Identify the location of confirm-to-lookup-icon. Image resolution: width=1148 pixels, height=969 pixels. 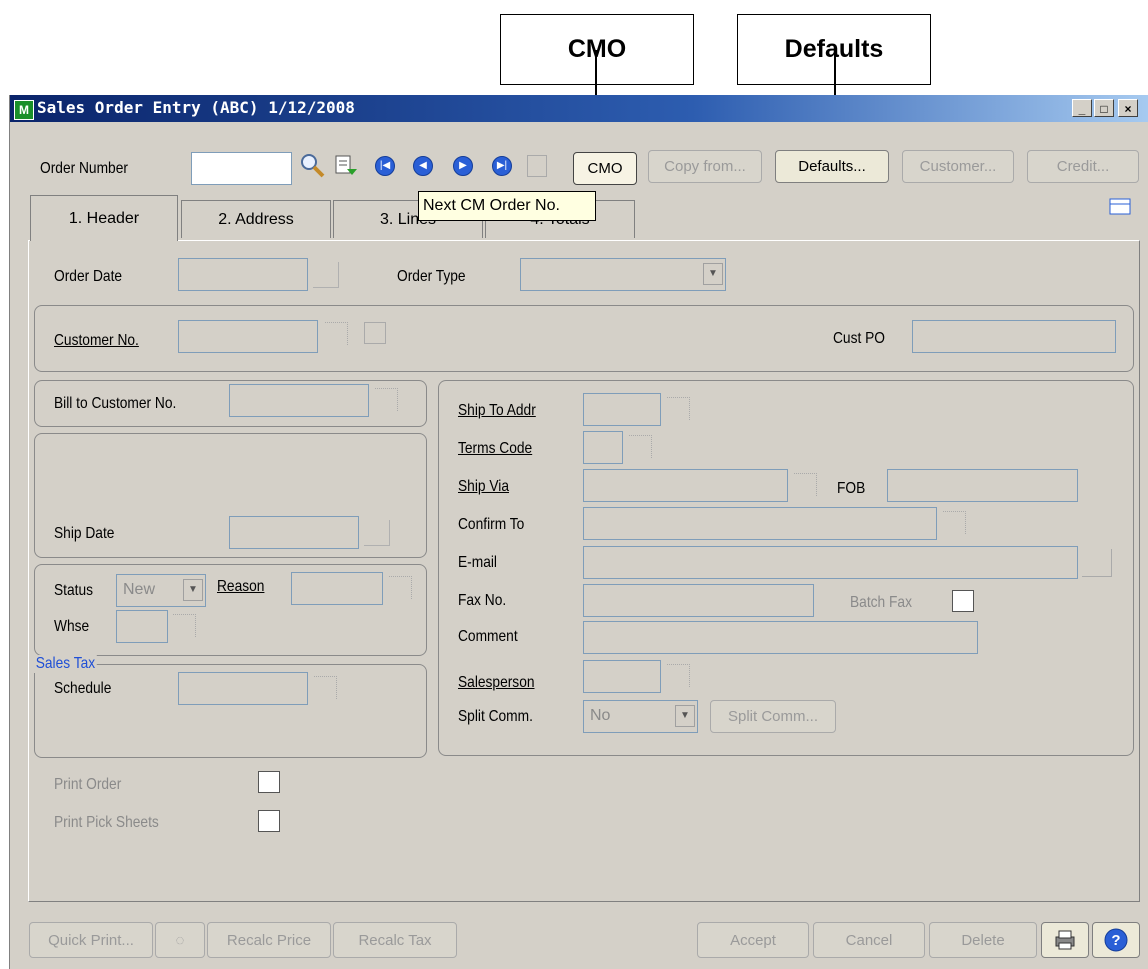
(954, 522).